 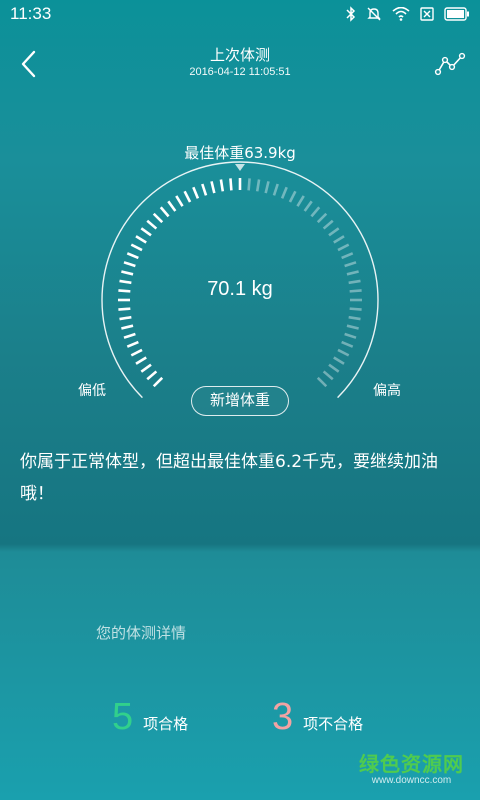 I want to click on pass-count: 5, so click(x=123, y=717).